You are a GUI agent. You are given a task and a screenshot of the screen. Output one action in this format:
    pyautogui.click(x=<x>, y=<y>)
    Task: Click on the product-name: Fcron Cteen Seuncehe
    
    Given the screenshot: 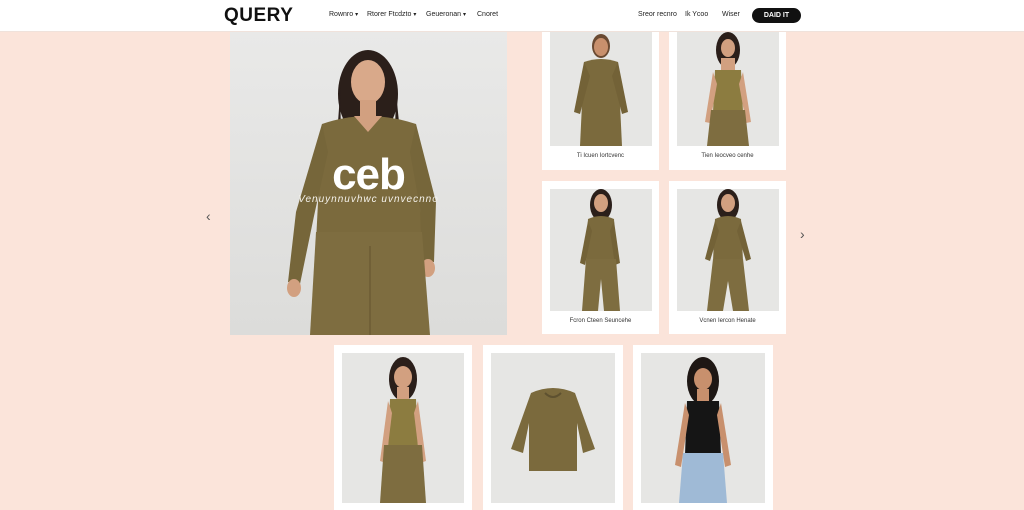 What is the action you would take?
    pyautogui.click(x=600, y=321)
    